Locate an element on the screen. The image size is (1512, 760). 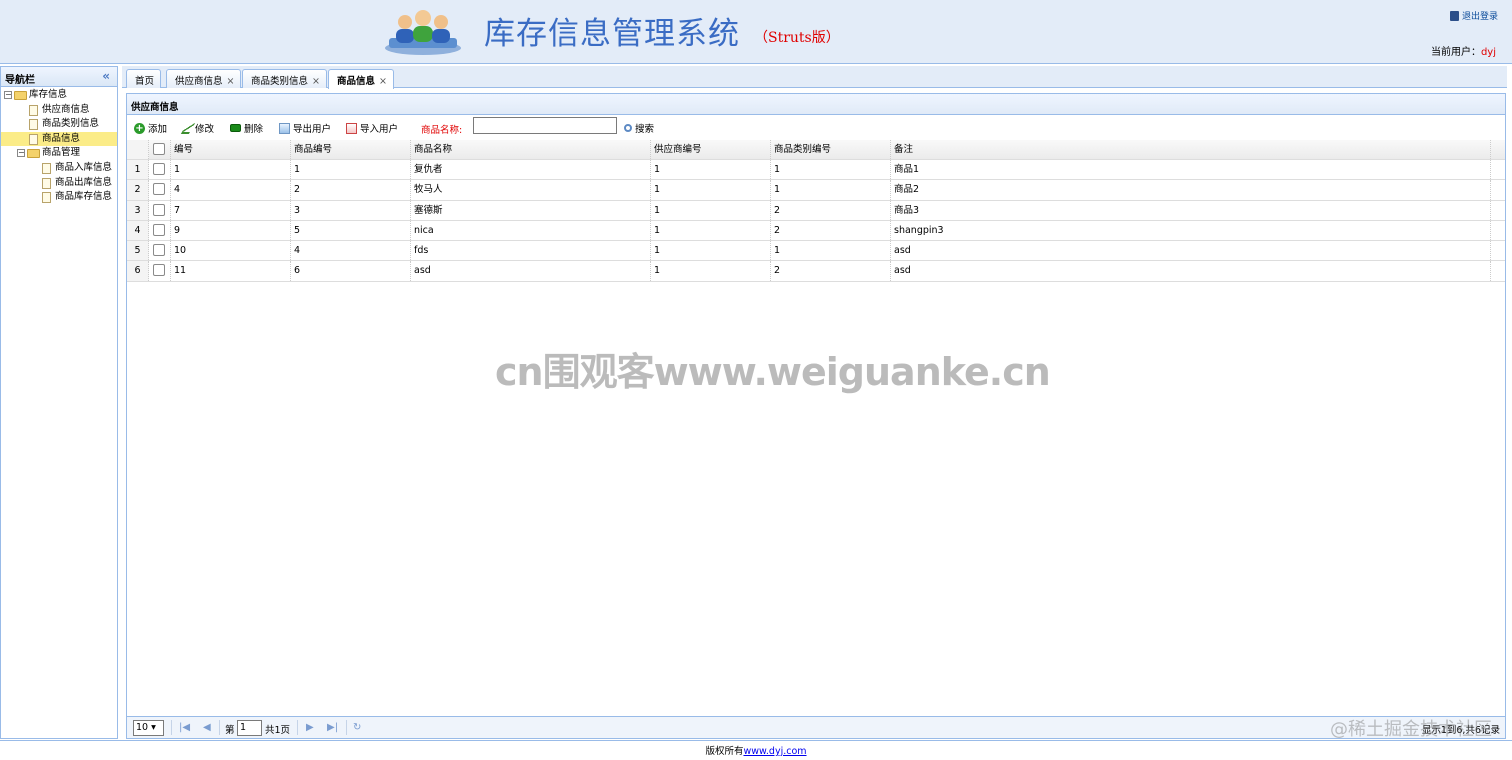
select-all-cell is located at coordinates (160, 149).